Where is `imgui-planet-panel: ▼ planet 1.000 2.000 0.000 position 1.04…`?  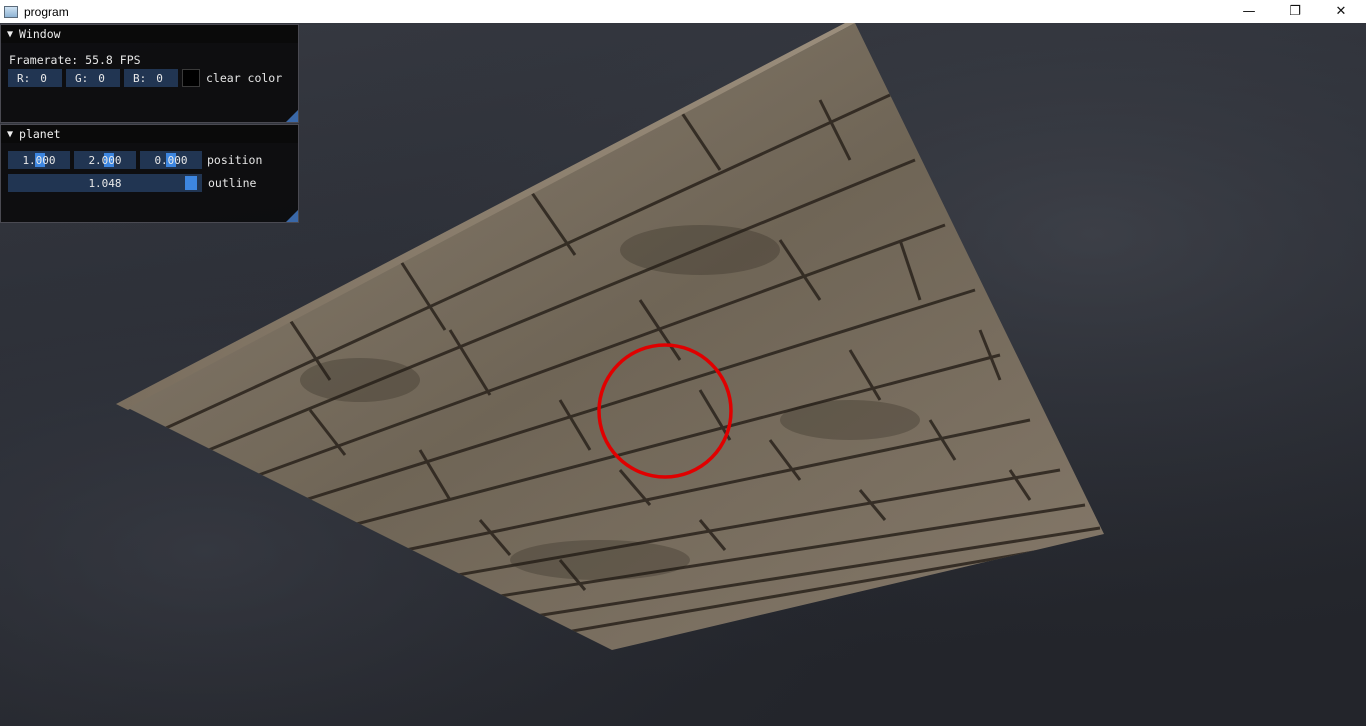
imgui-planet-panel: ▼ planet 1.000 2.000 0.000 position 1.04… is located at coordinates (149, 173).